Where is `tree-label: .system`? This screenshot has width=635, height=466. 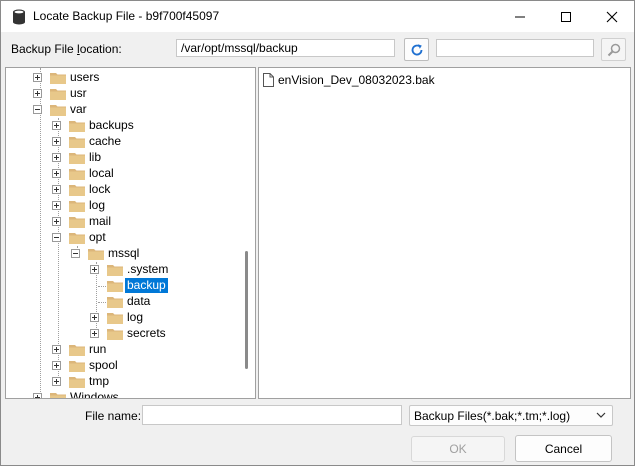 tree-label: .system is located at coordinates (148, 269).